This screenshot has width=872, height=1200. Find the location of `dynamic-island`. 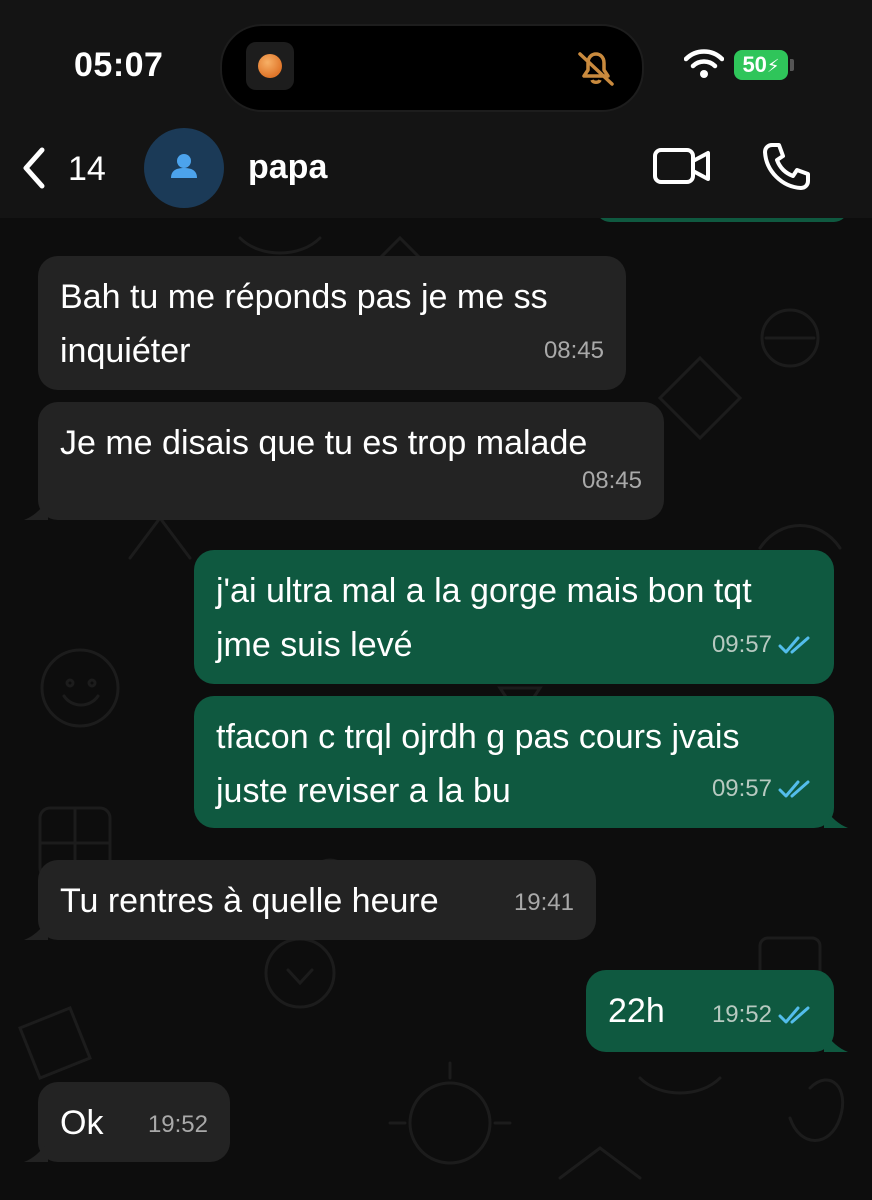

dynamic-island is located at coordinates (432, 68).